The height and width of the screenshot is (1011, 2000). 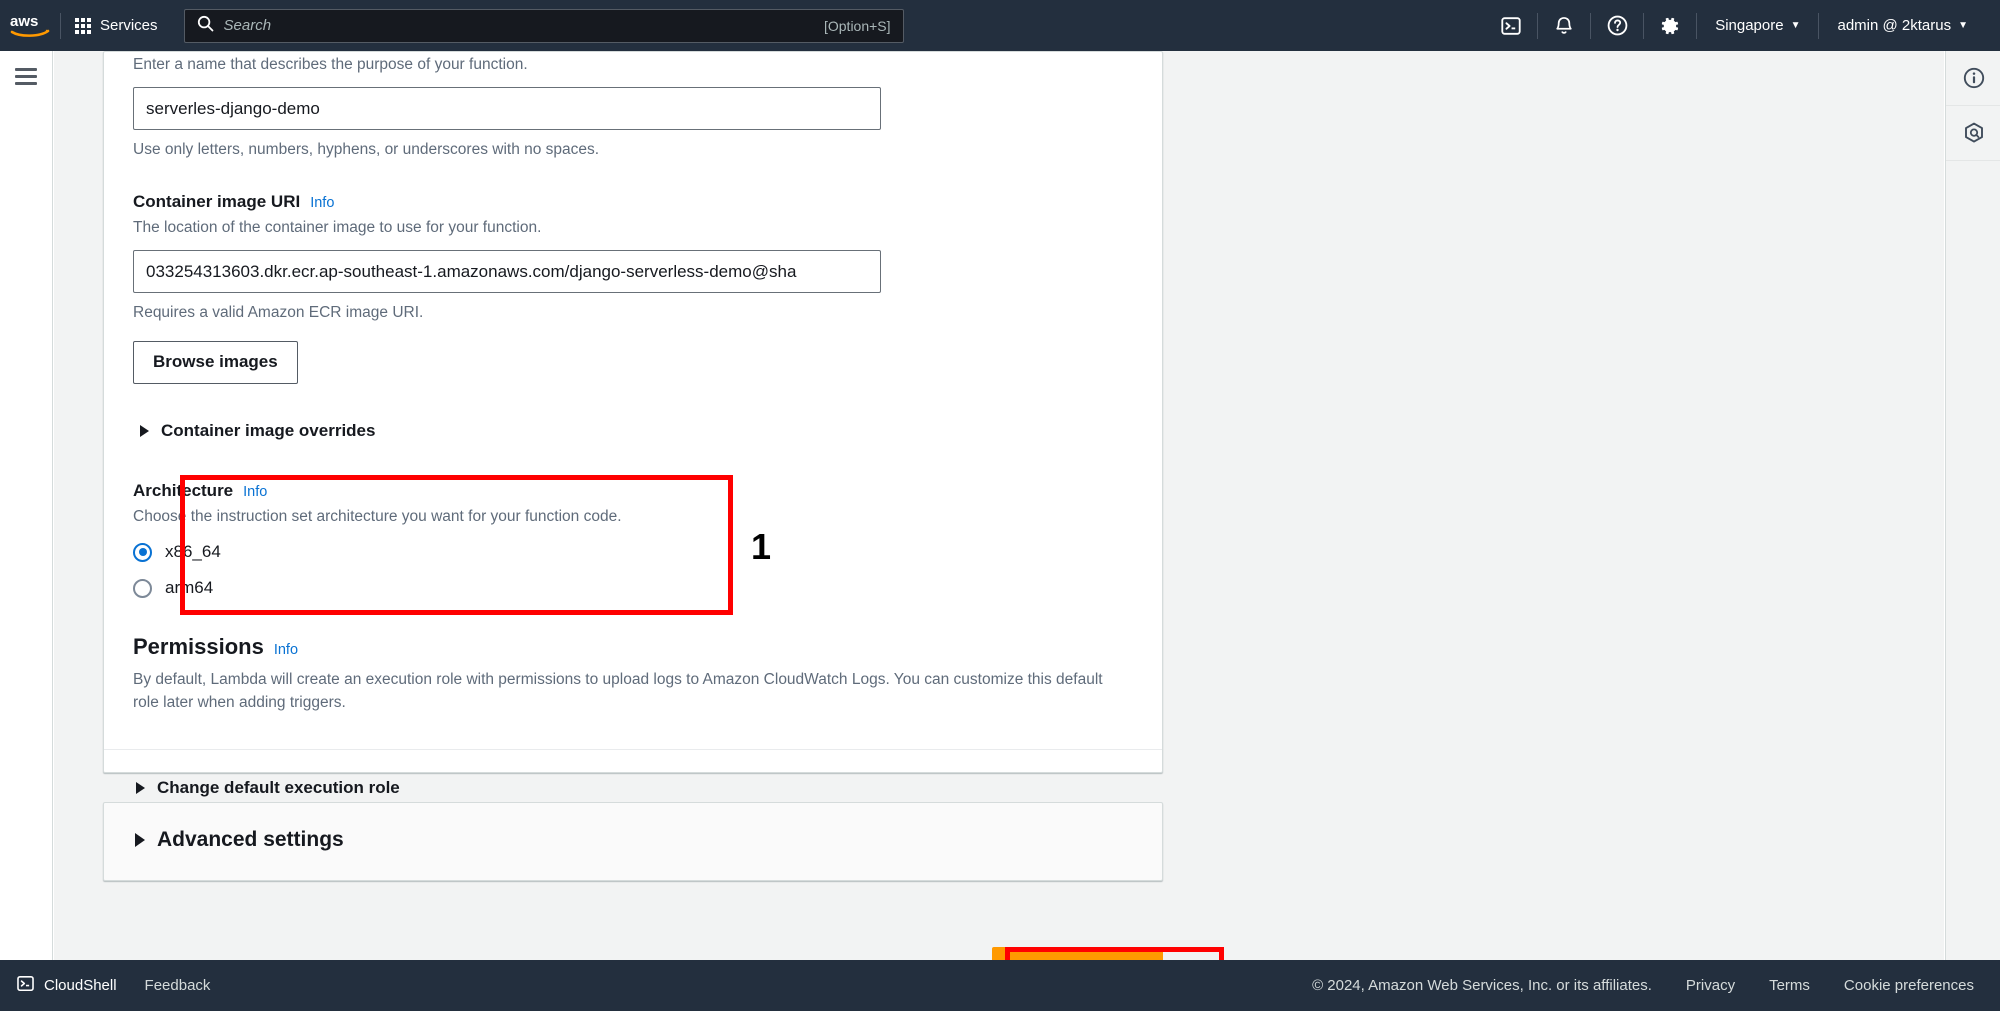 I want to click on cancel-button: Cancel, so click(x=943, y=953).